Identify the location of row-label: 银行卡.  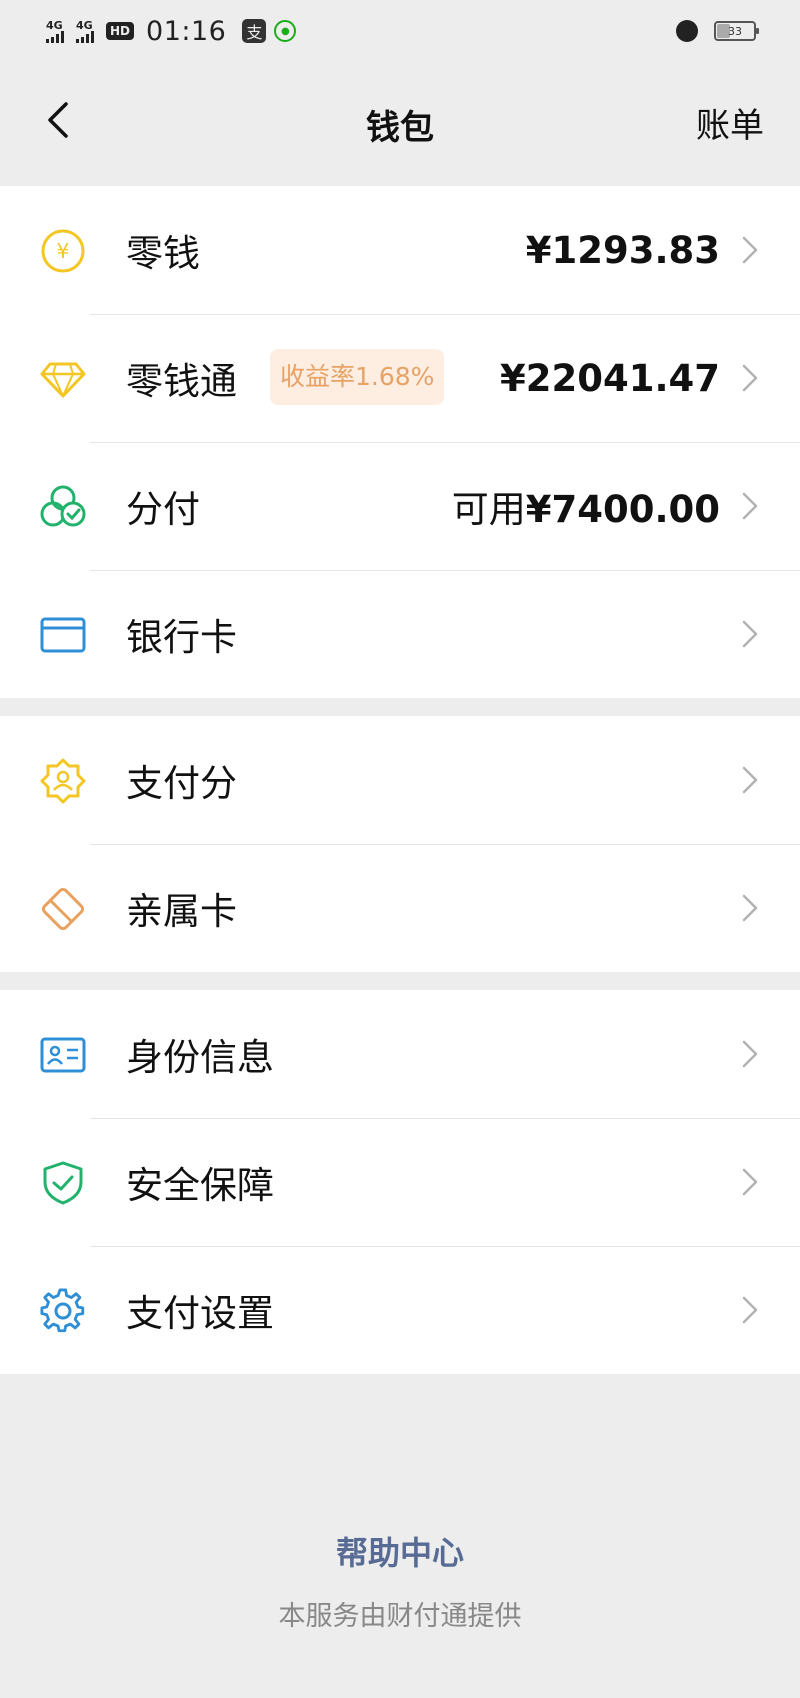
(181, 637).